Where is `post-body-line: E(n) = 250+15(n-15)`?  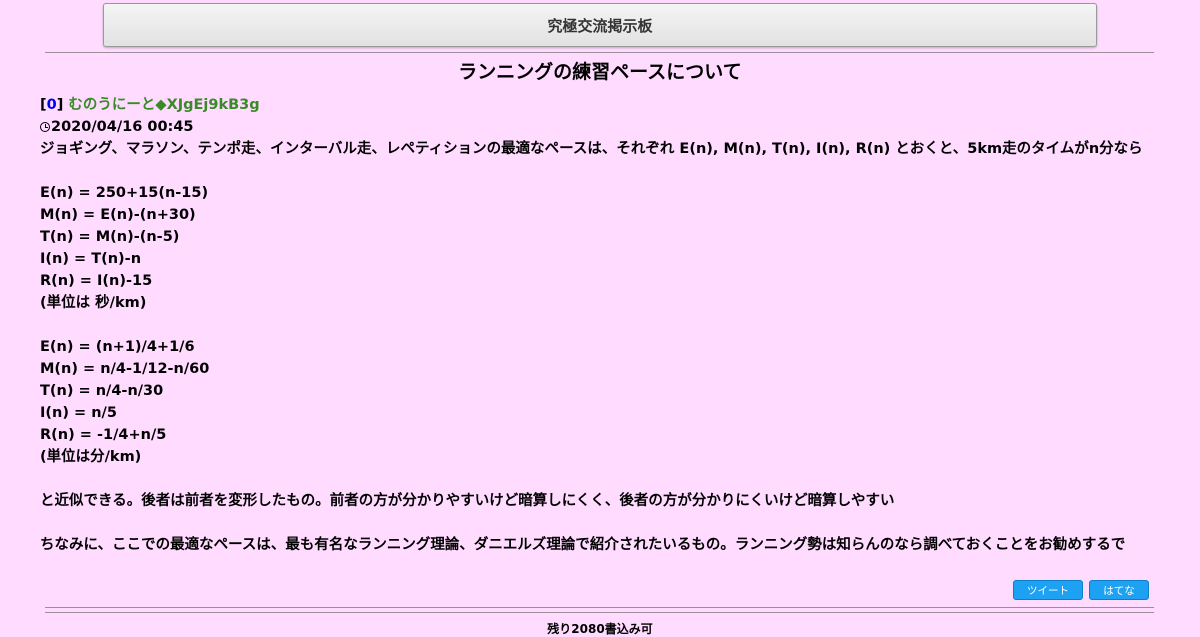
post-body-line: E(n) = 250+15(n-15) is located at coordinates (124, 193).